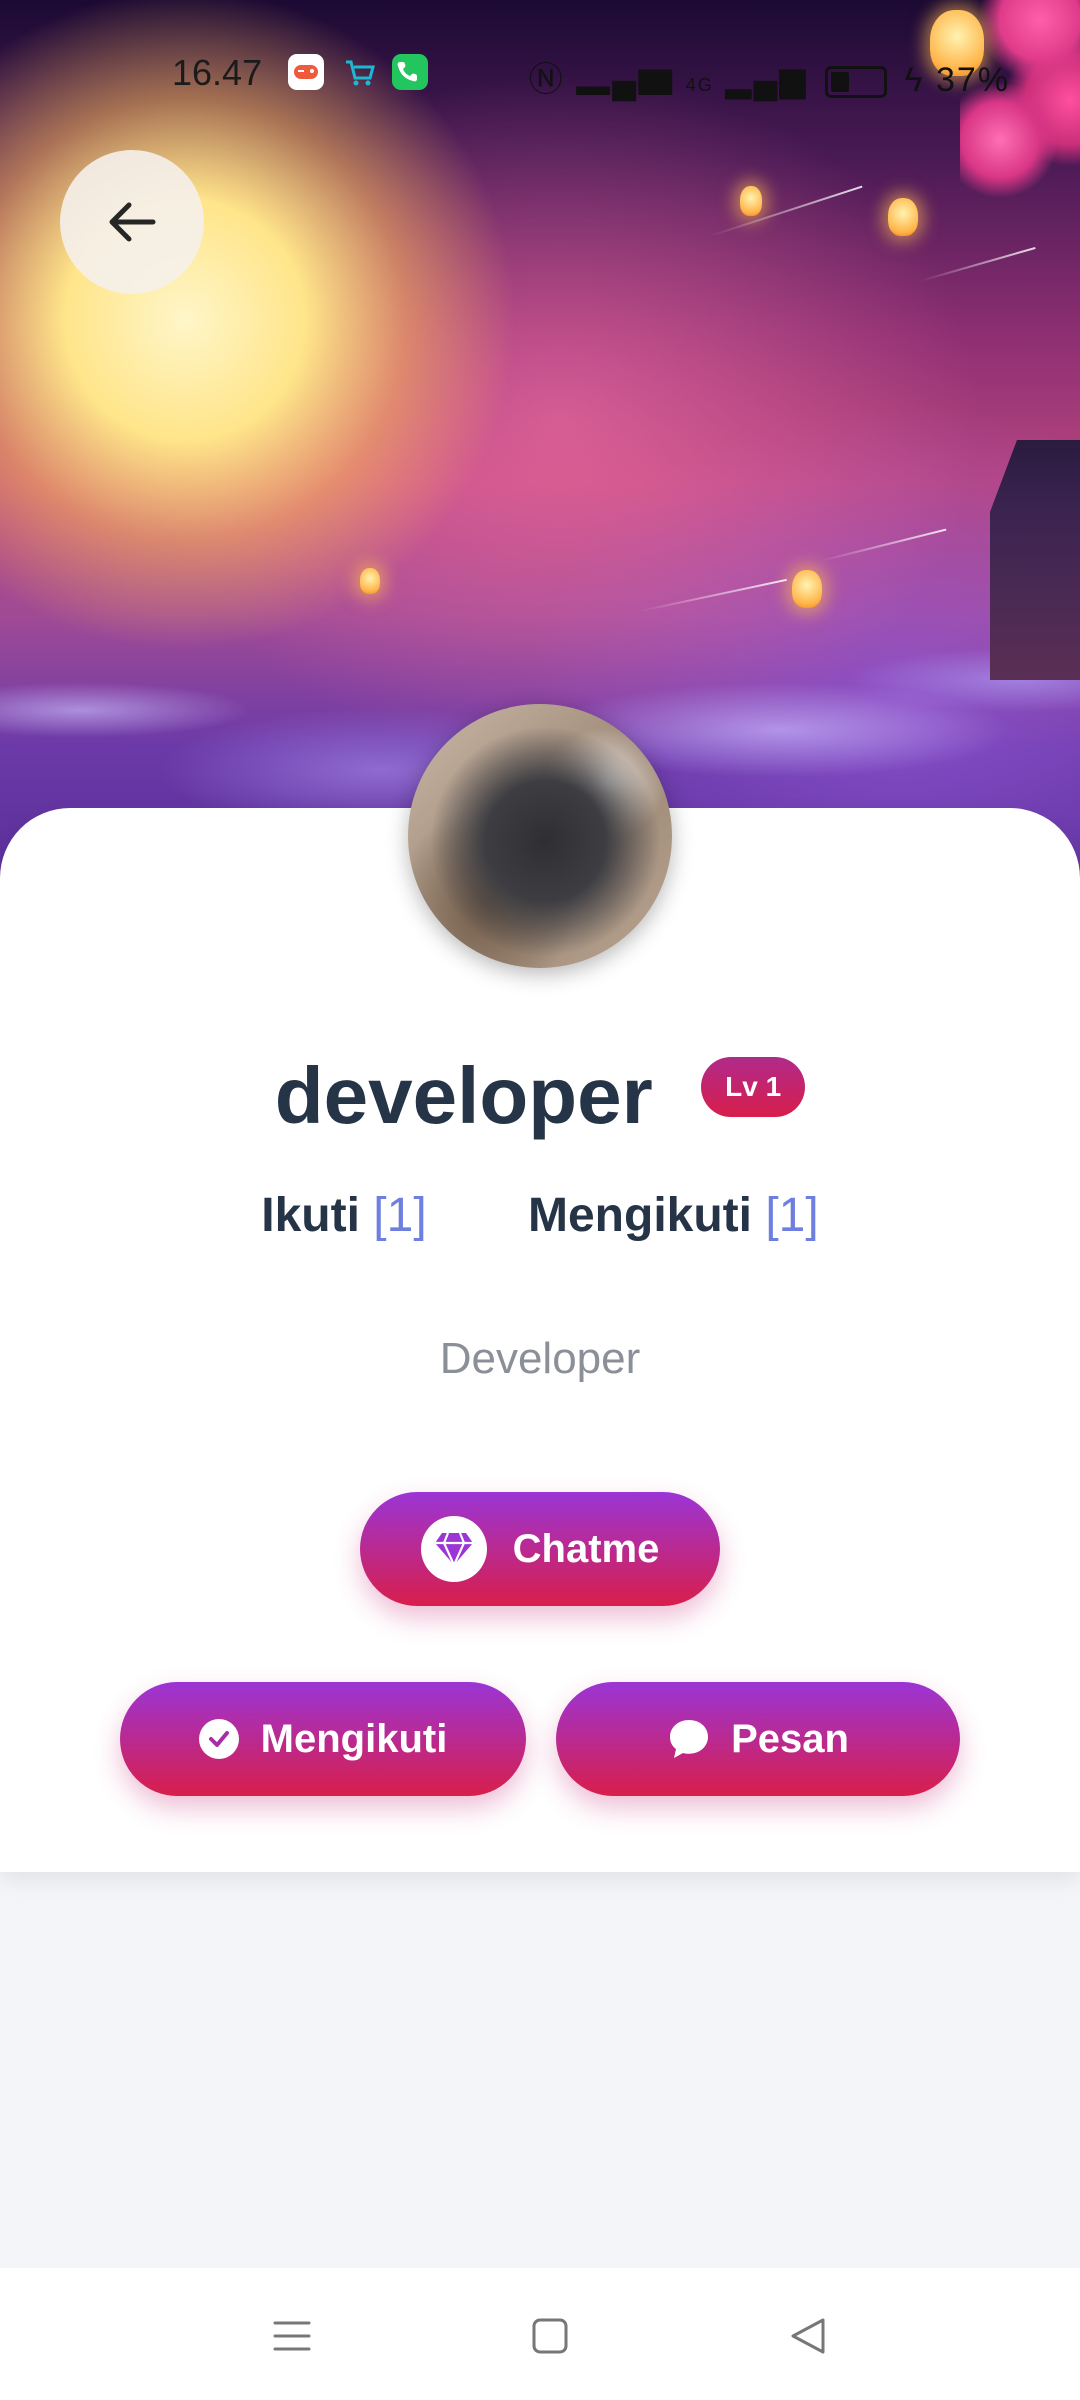 The image size is (1080, 2400). I want to click on status-indicators: Ⓝ ▂▄▆ 4G ▂▄▆ ϟ 37%, so click(769, 76).